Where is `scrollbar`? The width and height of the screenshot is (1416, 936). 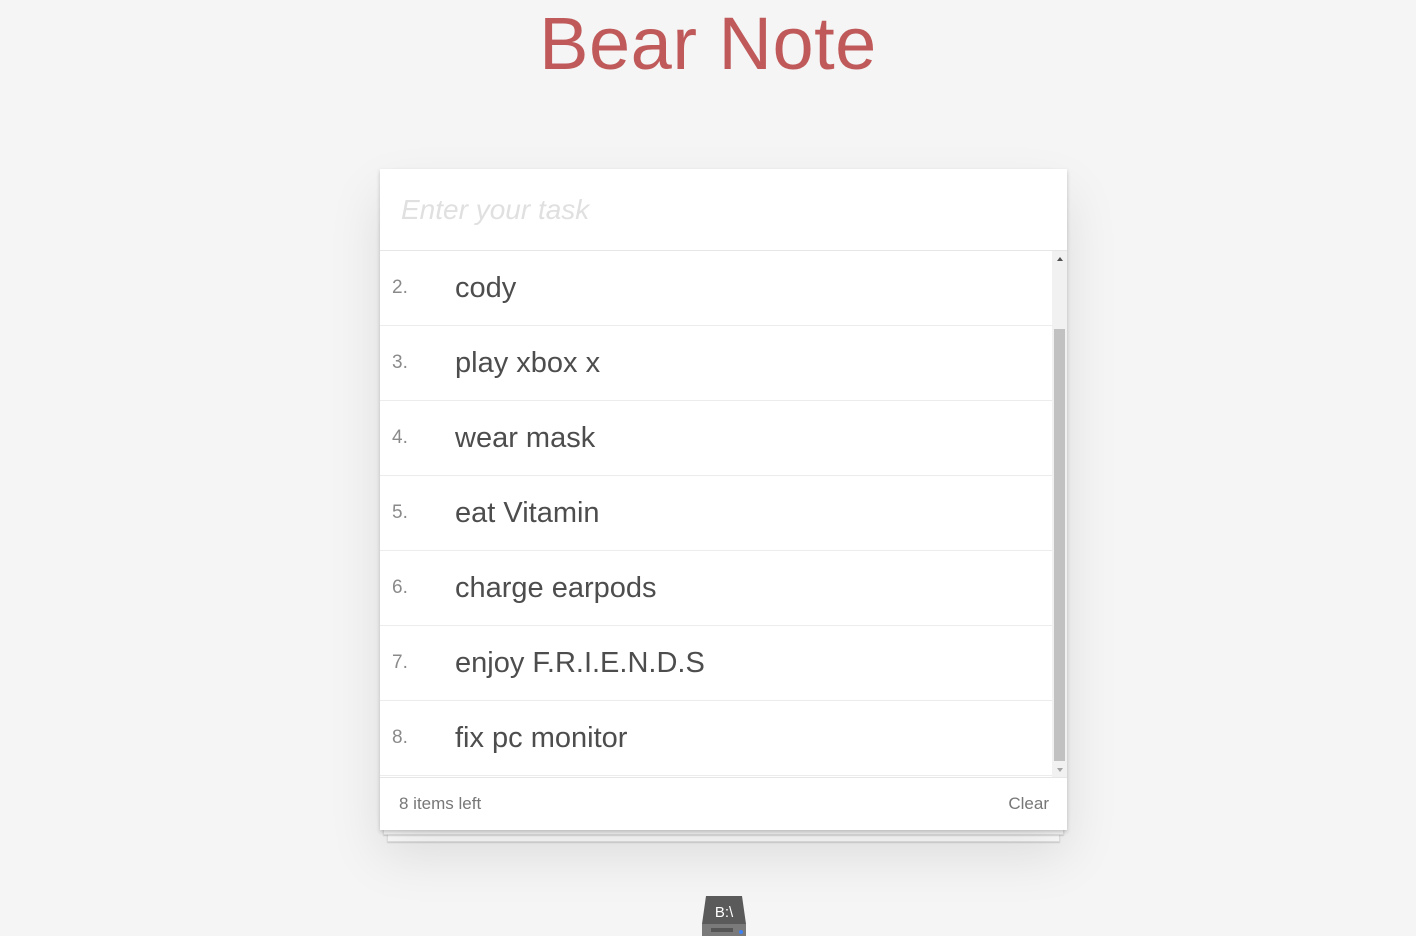
scrollbar is located at coordinates (1059, 514).